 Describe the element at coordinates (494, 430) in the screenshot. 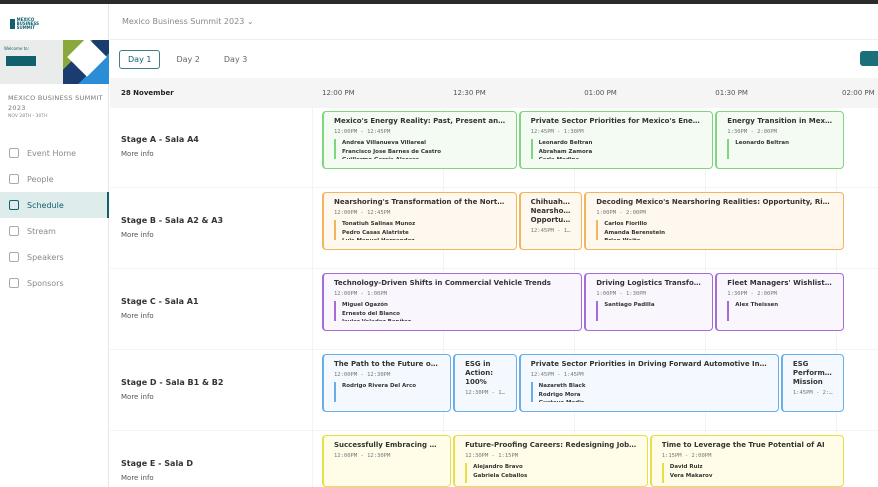

I see `row-divider` at that location.